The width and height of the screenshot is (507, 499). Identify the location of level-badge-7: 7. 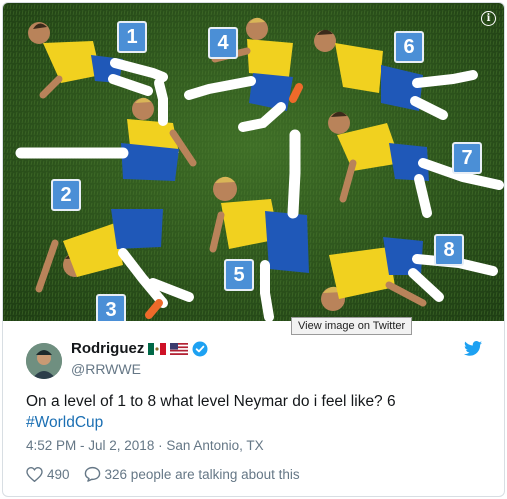
(467, 158).